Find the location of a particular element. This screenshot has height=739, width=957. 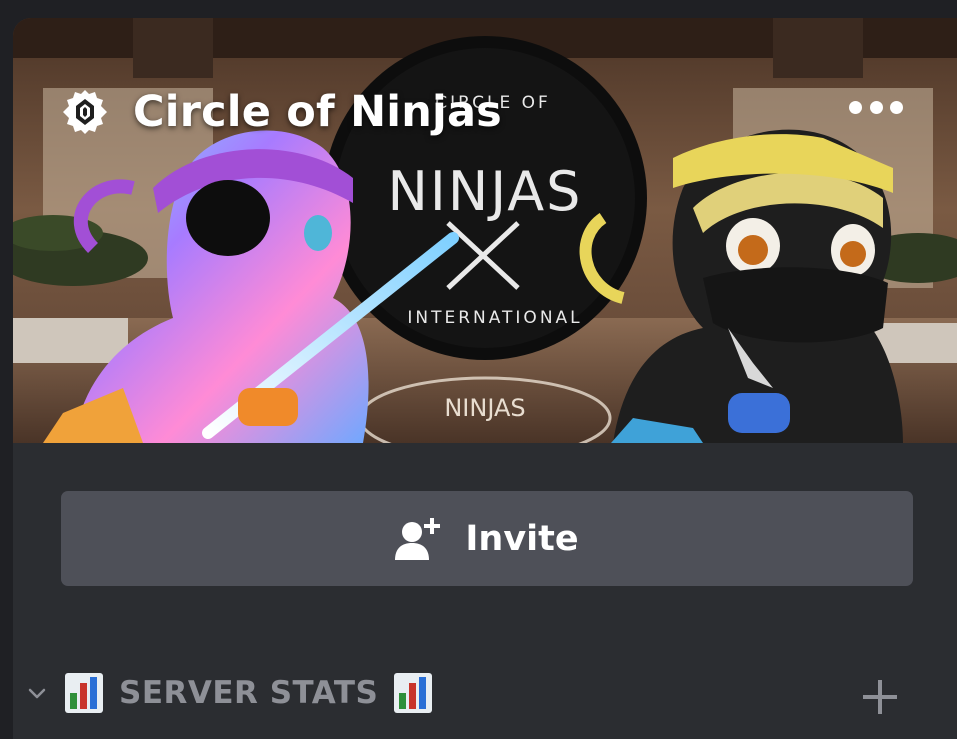

server-name: Circle of Ninjas is located at coordinates (317, 112).